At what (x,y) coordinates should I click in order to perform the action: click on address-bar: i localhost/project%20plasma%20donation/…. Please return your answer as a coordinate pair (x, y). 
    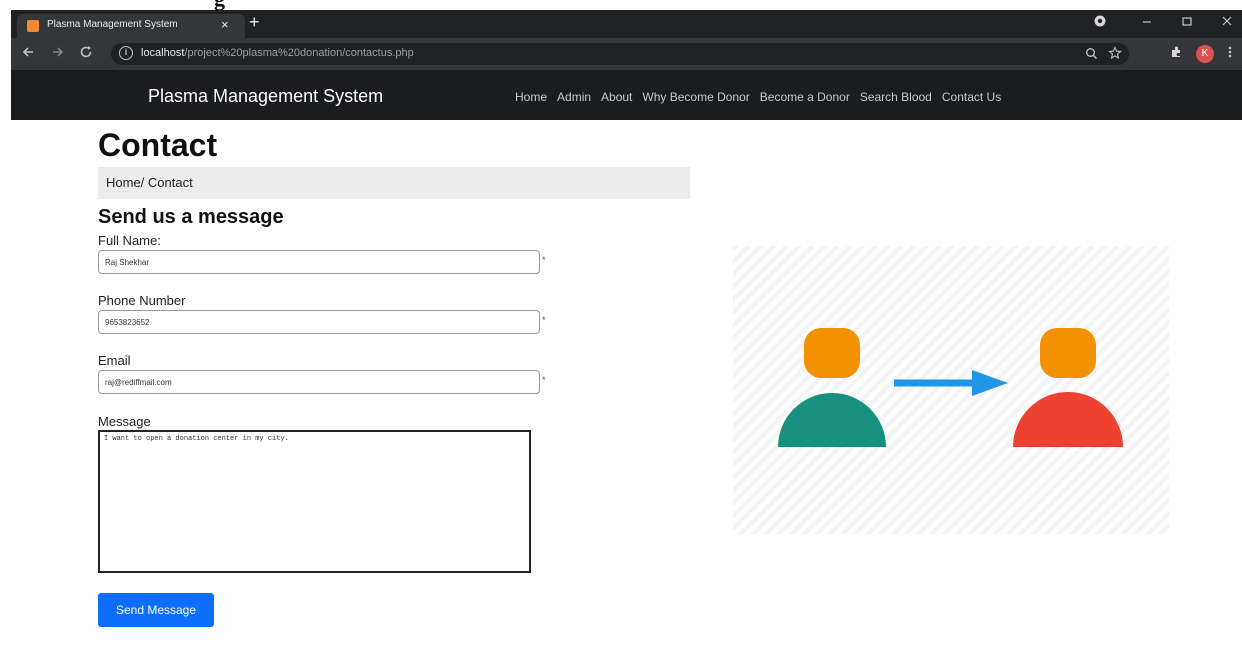
    Looking at the image, I should click on (626, 54).